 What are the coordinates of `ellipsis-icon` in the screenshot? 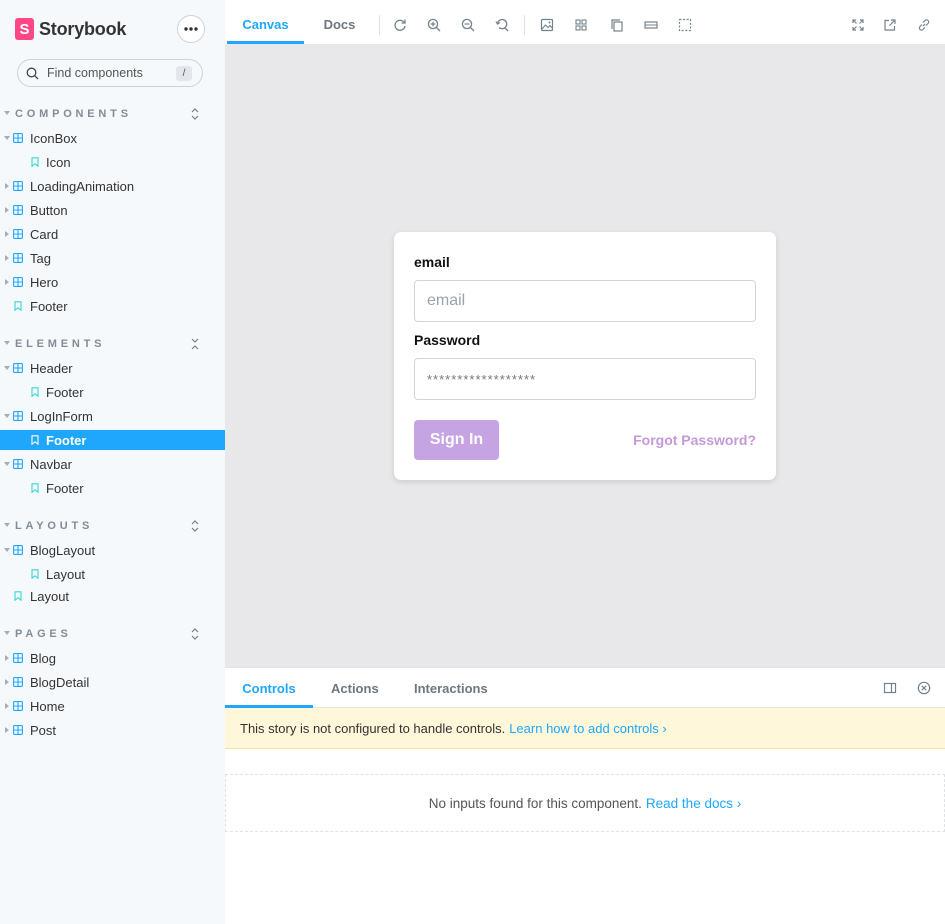 It's located at (191, 29).